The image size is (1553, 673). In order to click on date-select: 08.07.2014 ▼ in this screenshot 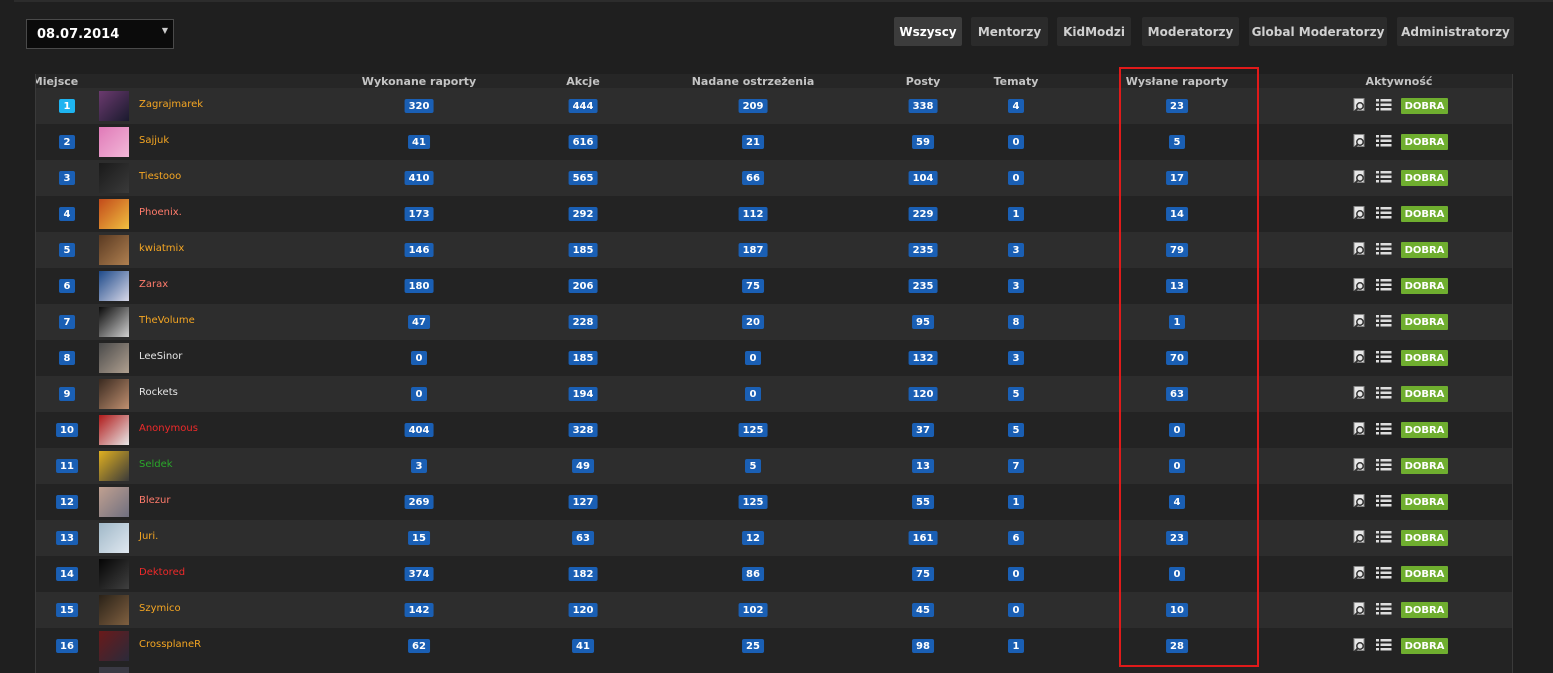, I will do `click(100, 34)`.